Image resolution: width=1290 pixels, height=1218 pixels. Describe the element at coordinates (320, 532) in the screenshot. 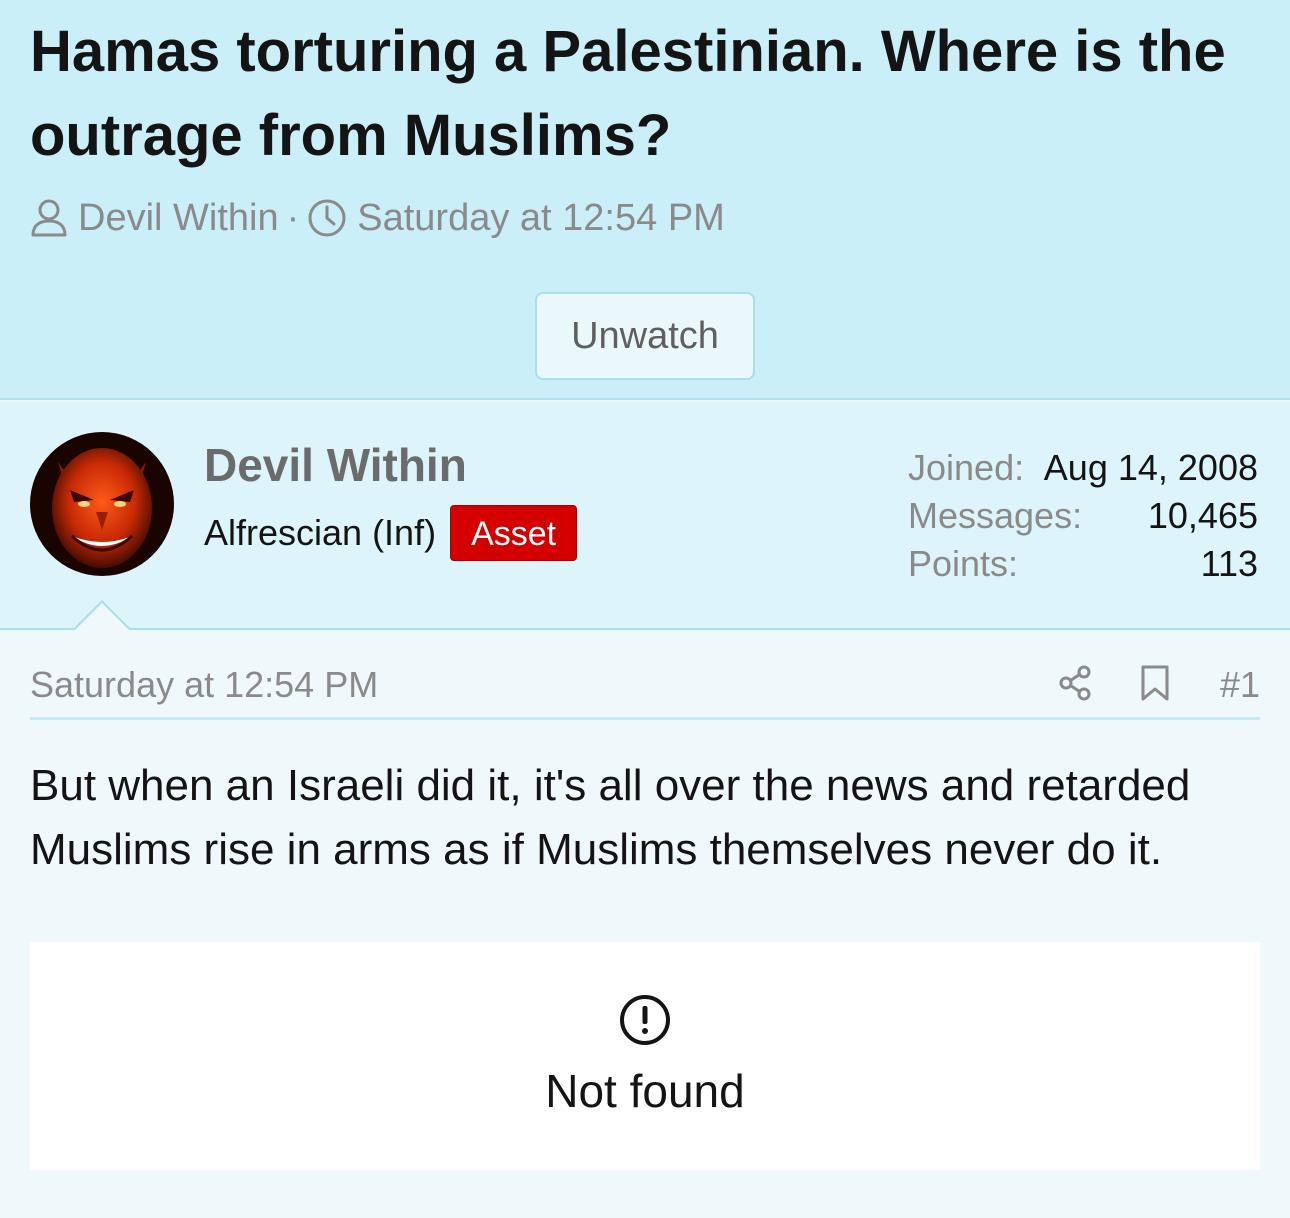

I see `user-title: Alfrescian (Inf)` at that location.